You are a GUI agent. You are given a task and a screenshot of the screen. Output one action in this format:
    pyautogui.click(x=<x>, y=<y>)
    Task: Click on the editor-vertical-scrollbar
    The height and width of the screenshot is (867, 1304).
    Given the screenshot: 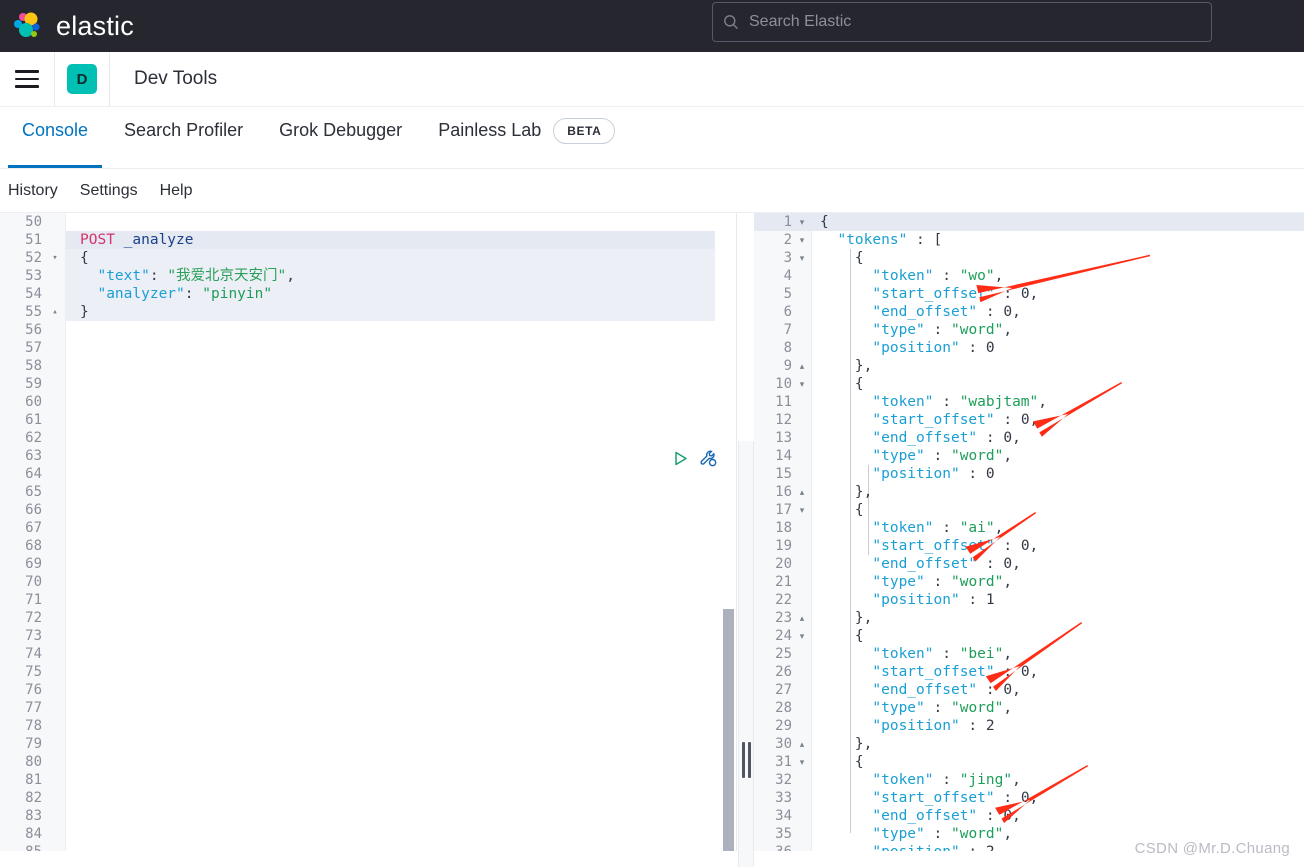 What is the action you would take?
    pyautogui.click(x=728, y=730)
    